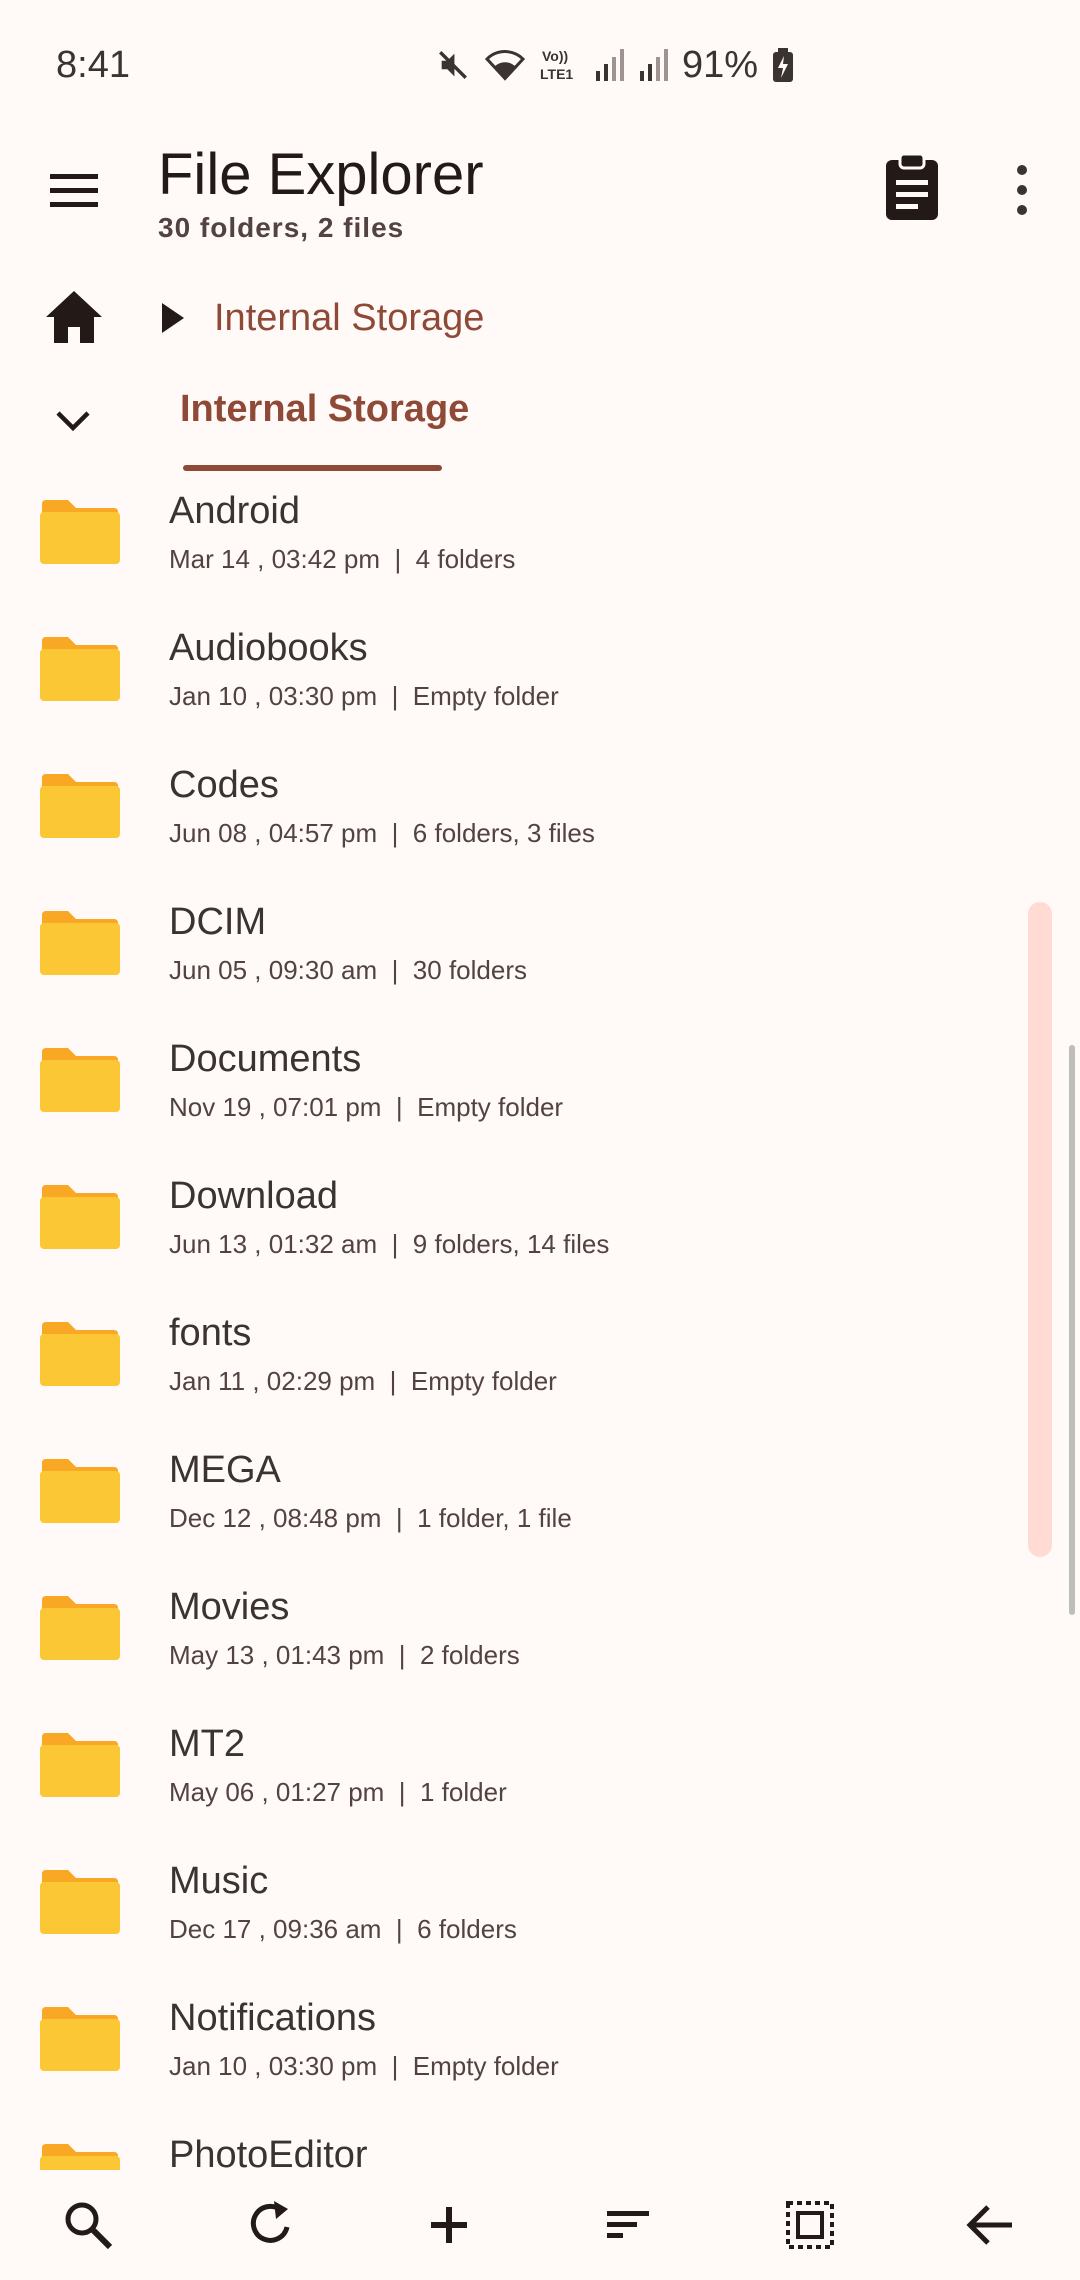 The height and width of the screenshot is (2280, 1080). I want to click on mute-icon, so click(452, 65).